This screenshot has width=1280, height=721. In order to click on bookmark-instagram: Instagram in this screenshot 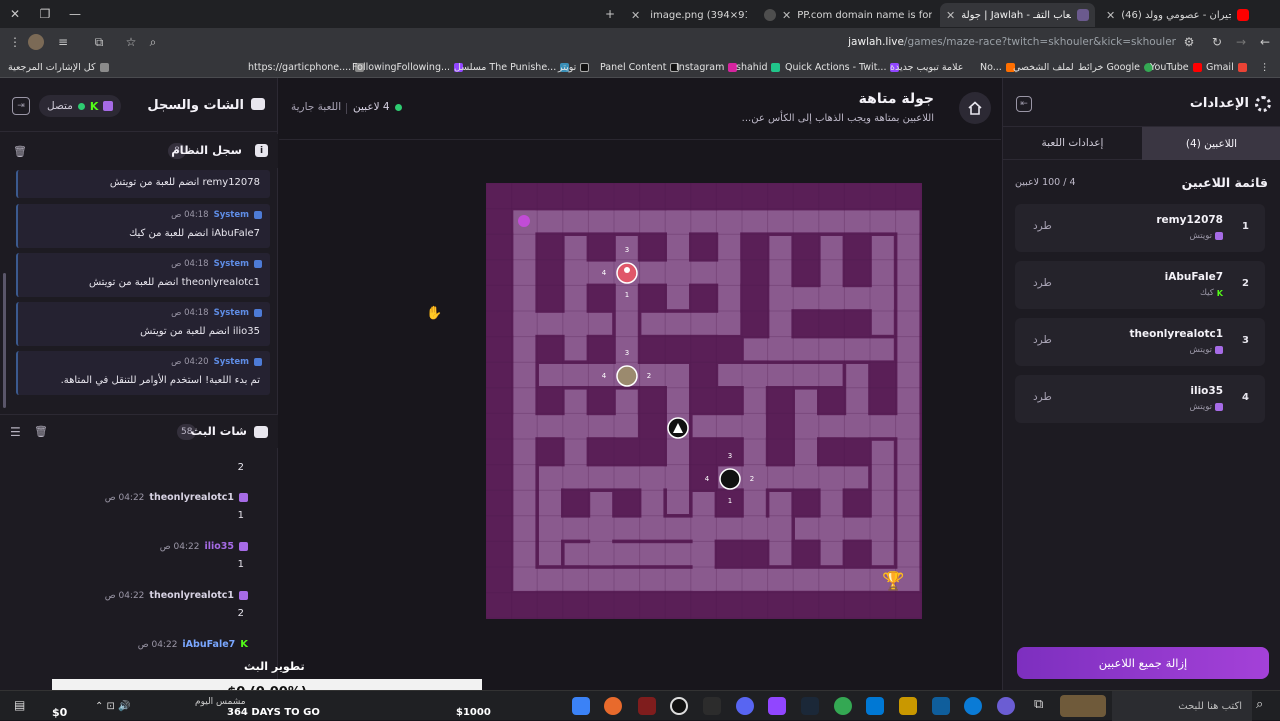, I will do `click(707, 67)`.